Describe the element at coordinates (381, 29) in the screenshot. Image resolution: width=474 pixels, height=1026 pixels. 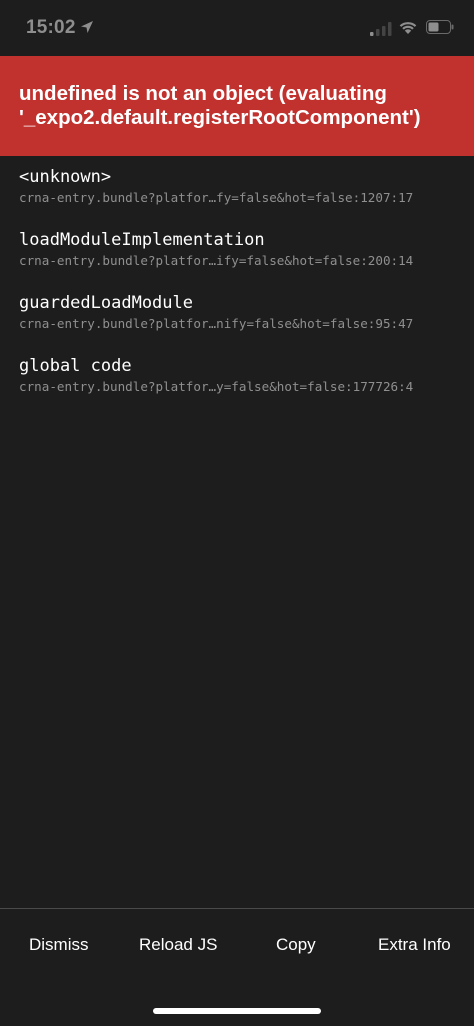
I see `cellular-signal-icon` at that location.